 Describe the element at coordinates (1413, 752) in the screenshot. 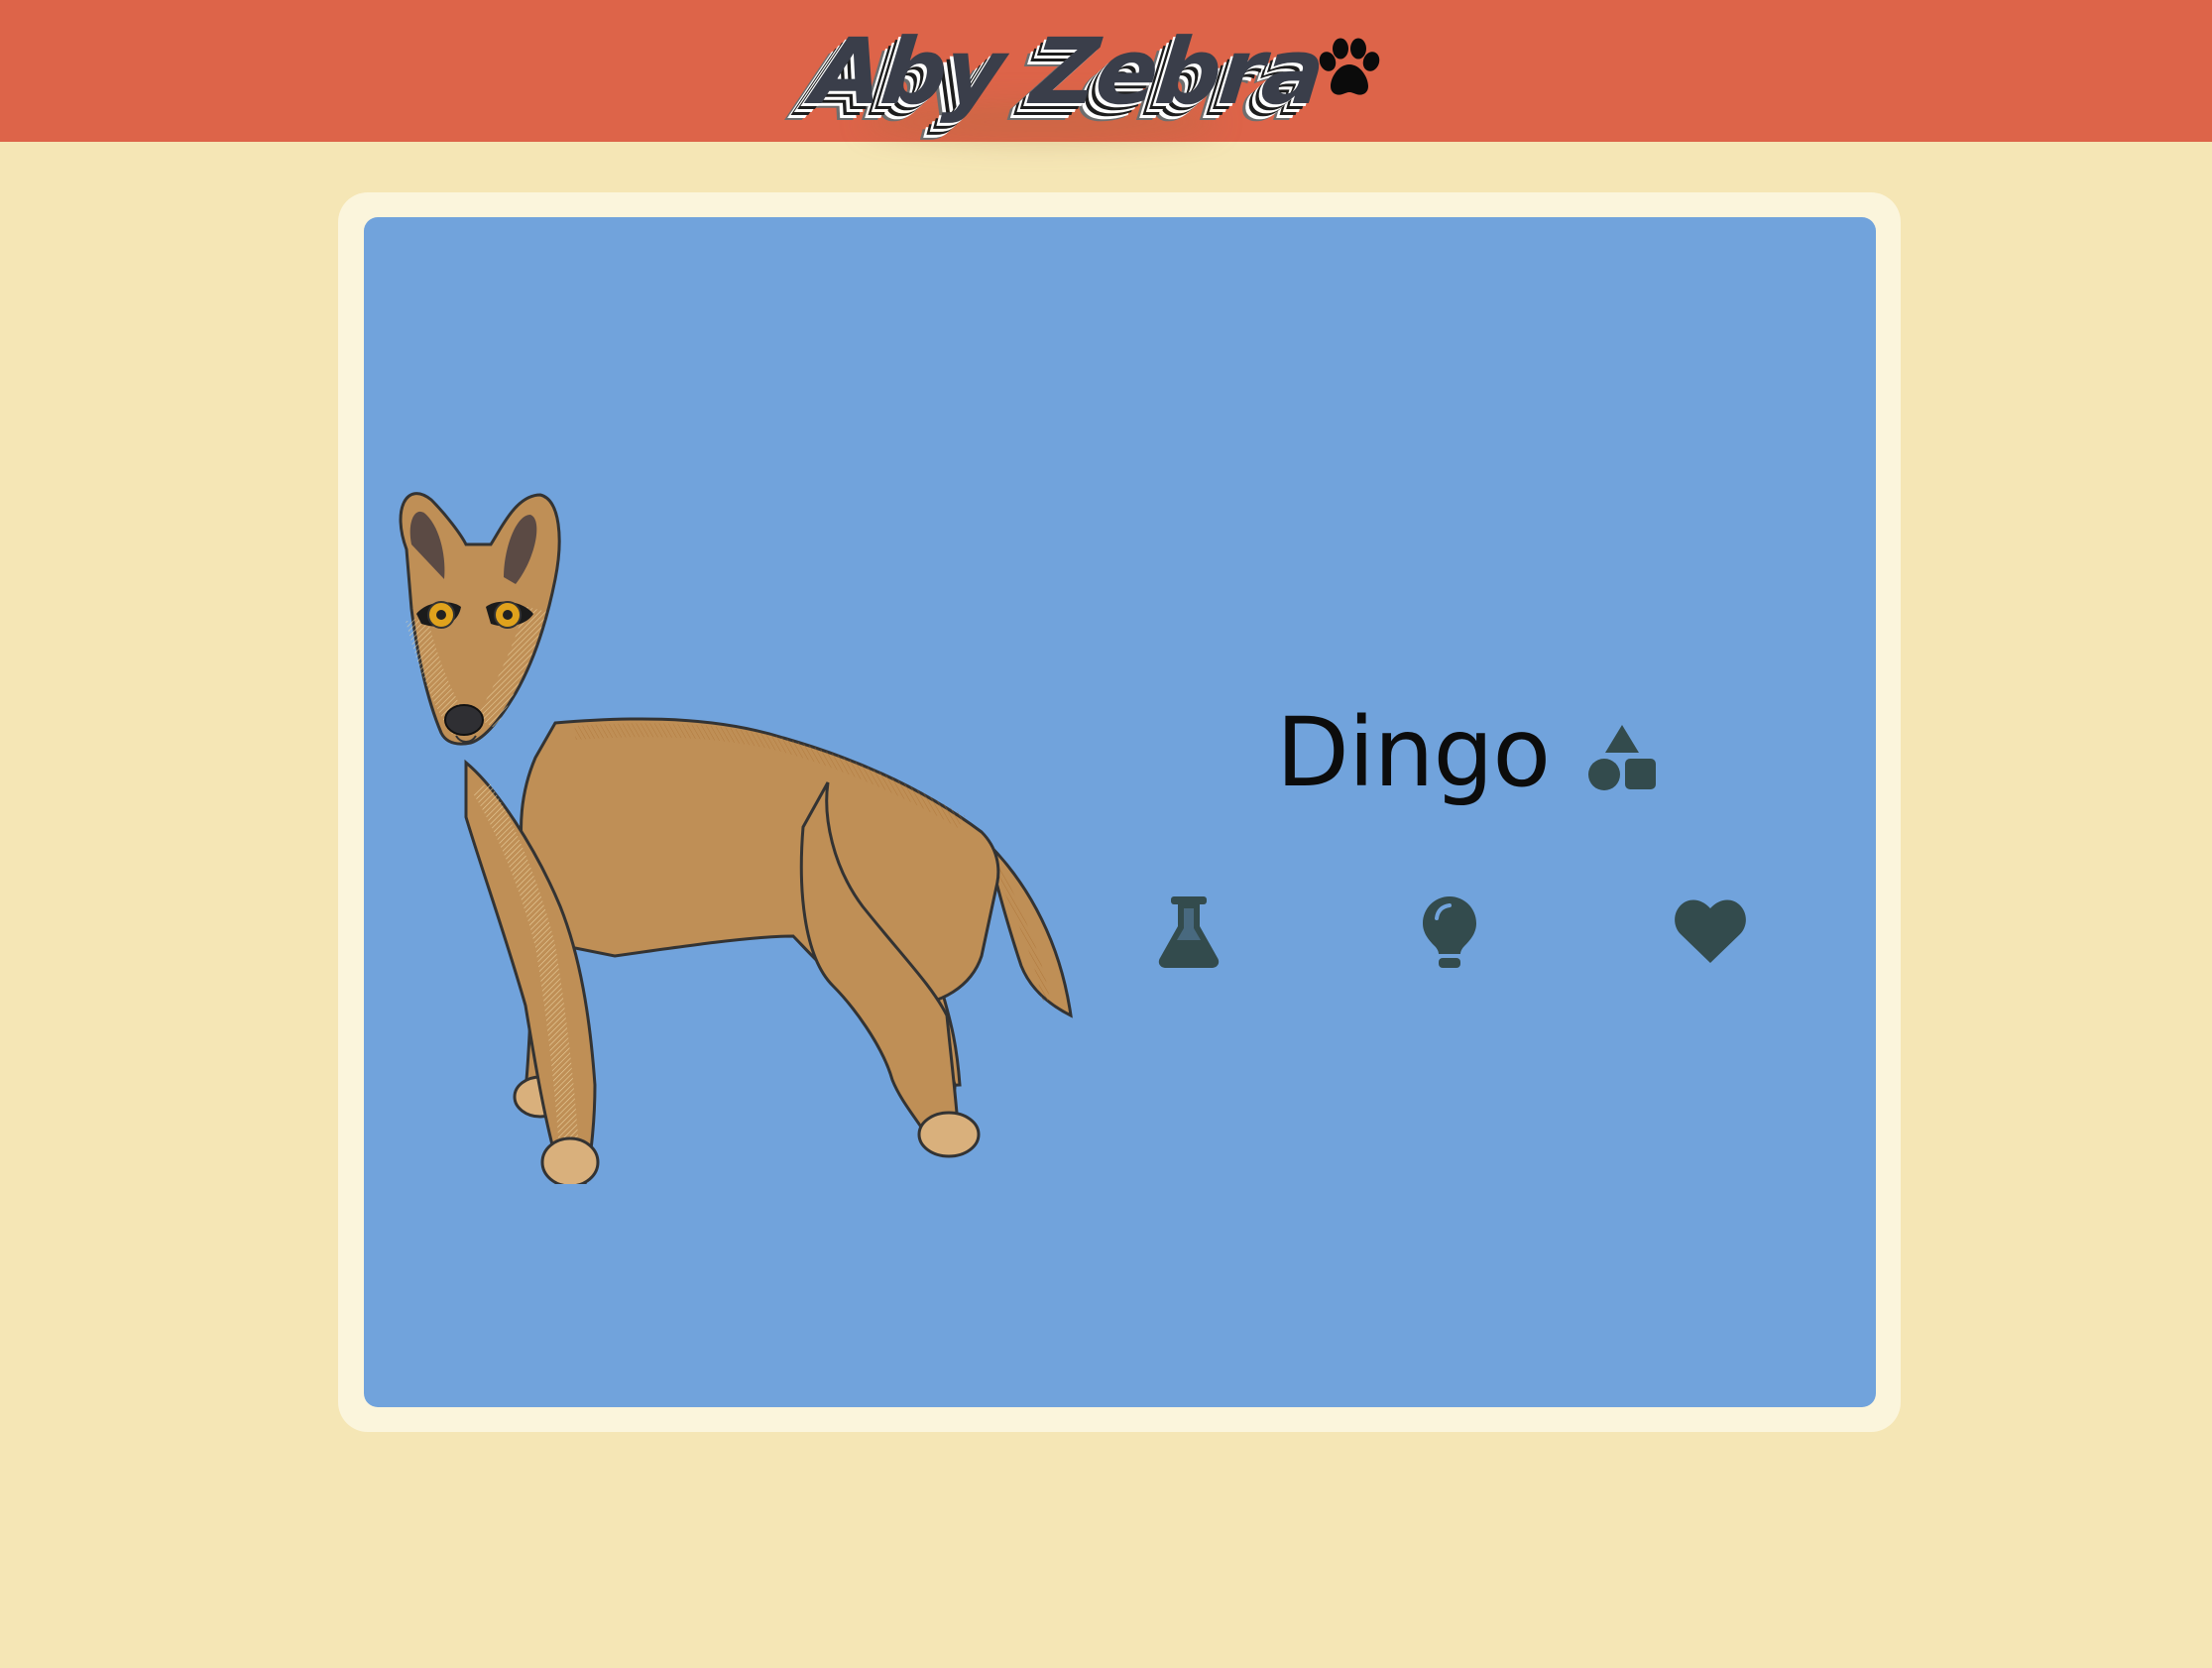

I see `animal-name: Dingo` at that location.